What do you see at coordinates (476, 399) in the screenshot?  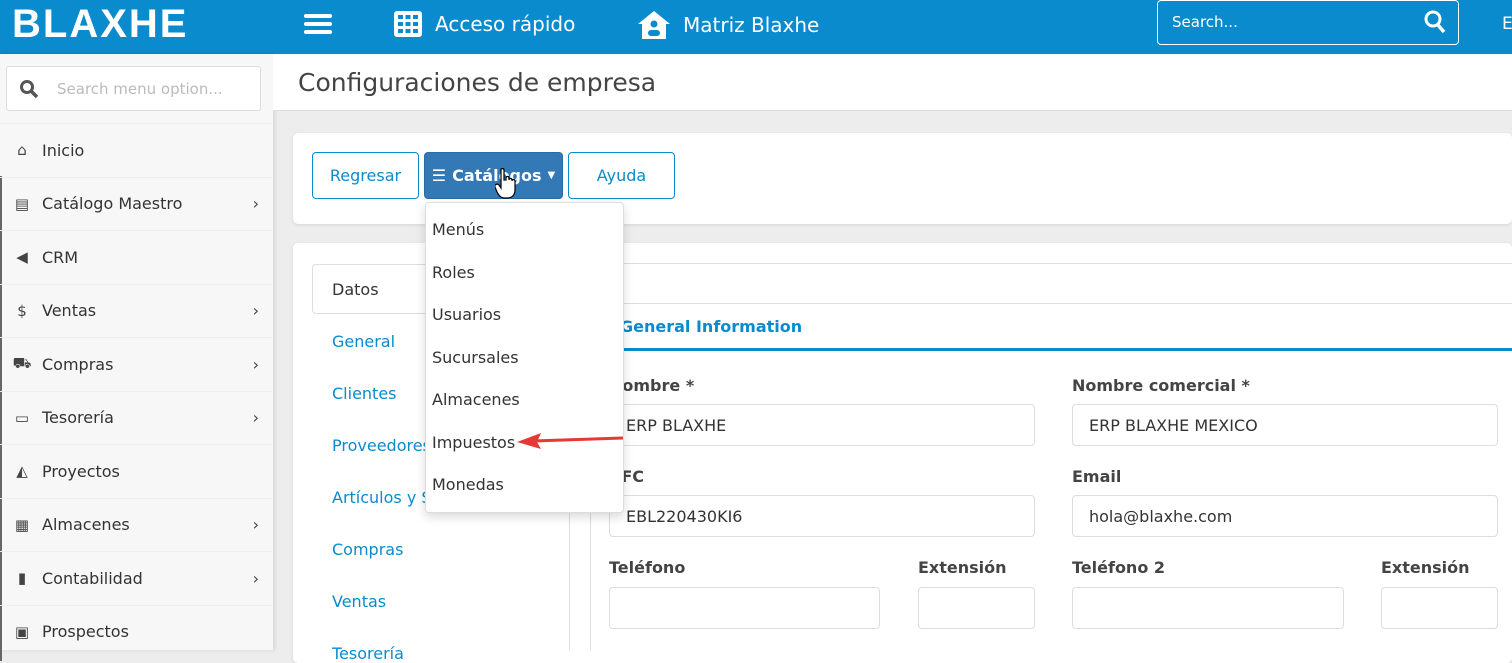 I see `menu-item-4: Almacenes` at bounding box center [476, 399].